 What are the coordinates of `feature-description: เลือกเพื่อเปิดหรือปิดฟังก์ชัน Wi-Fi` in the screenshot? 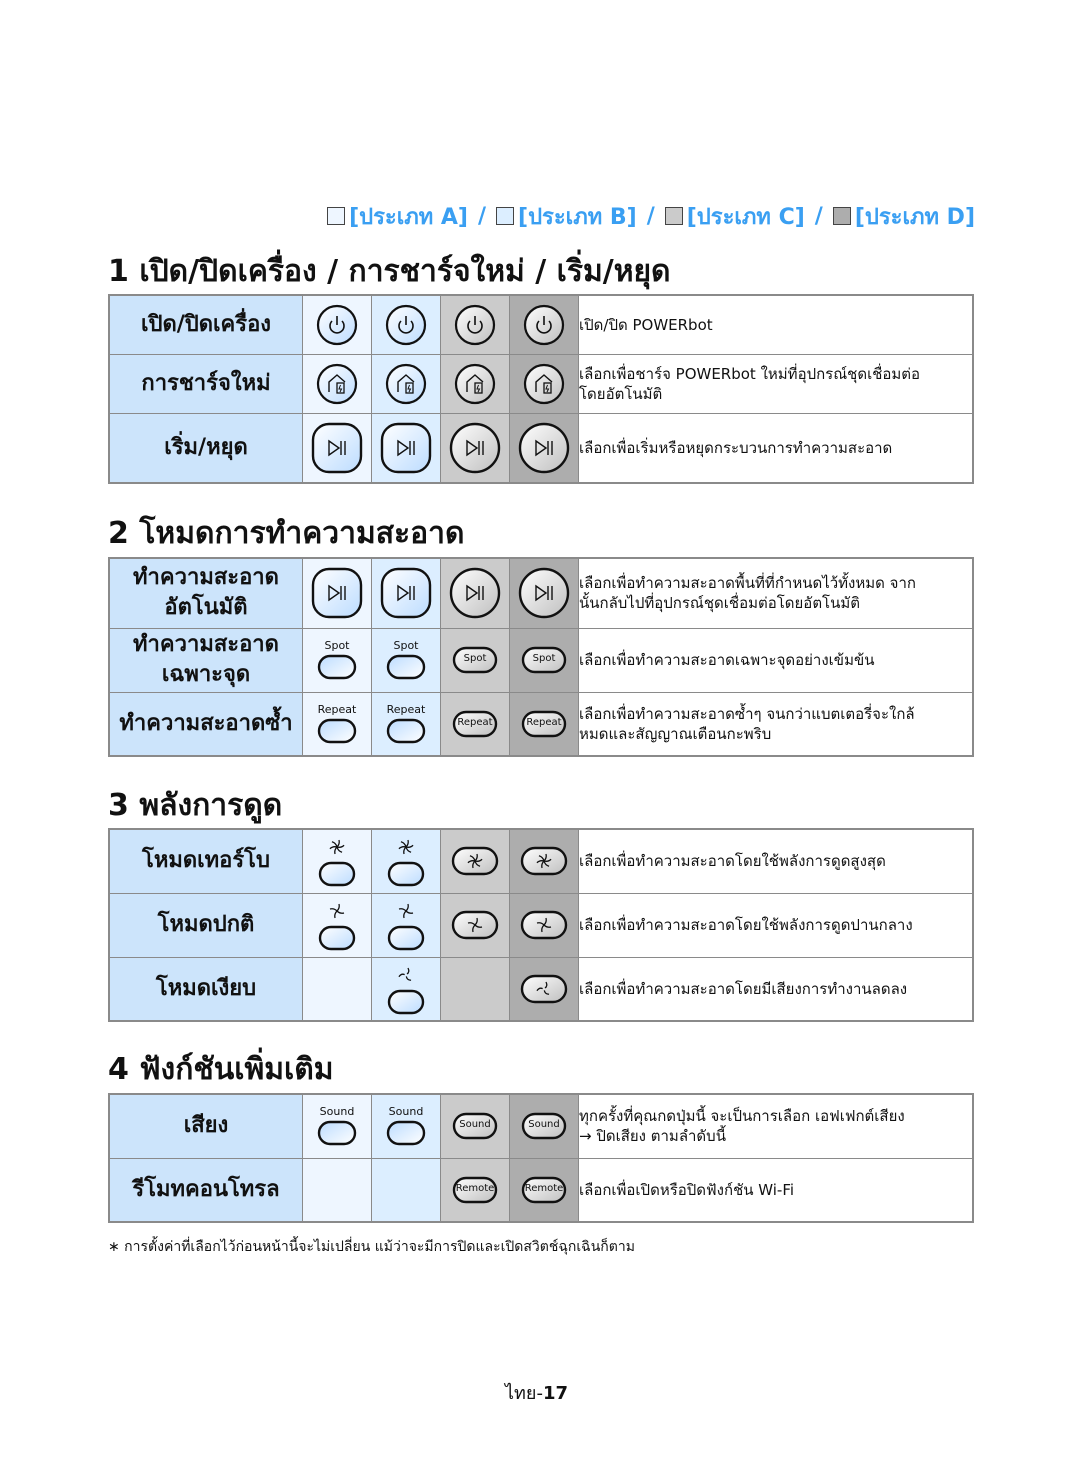 It's located at (776, 1190).